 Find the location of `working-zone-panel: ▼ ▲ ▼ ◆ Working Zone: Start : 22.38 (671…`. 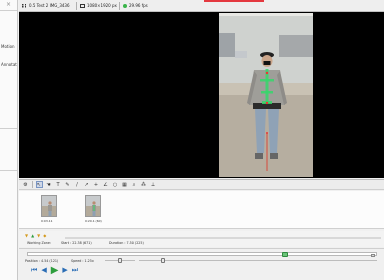

working-zone-panel: ▼ ▲ ▼ ◆ Working Zone: Start : 22.38 (671… is located at coordinates (201, 239).